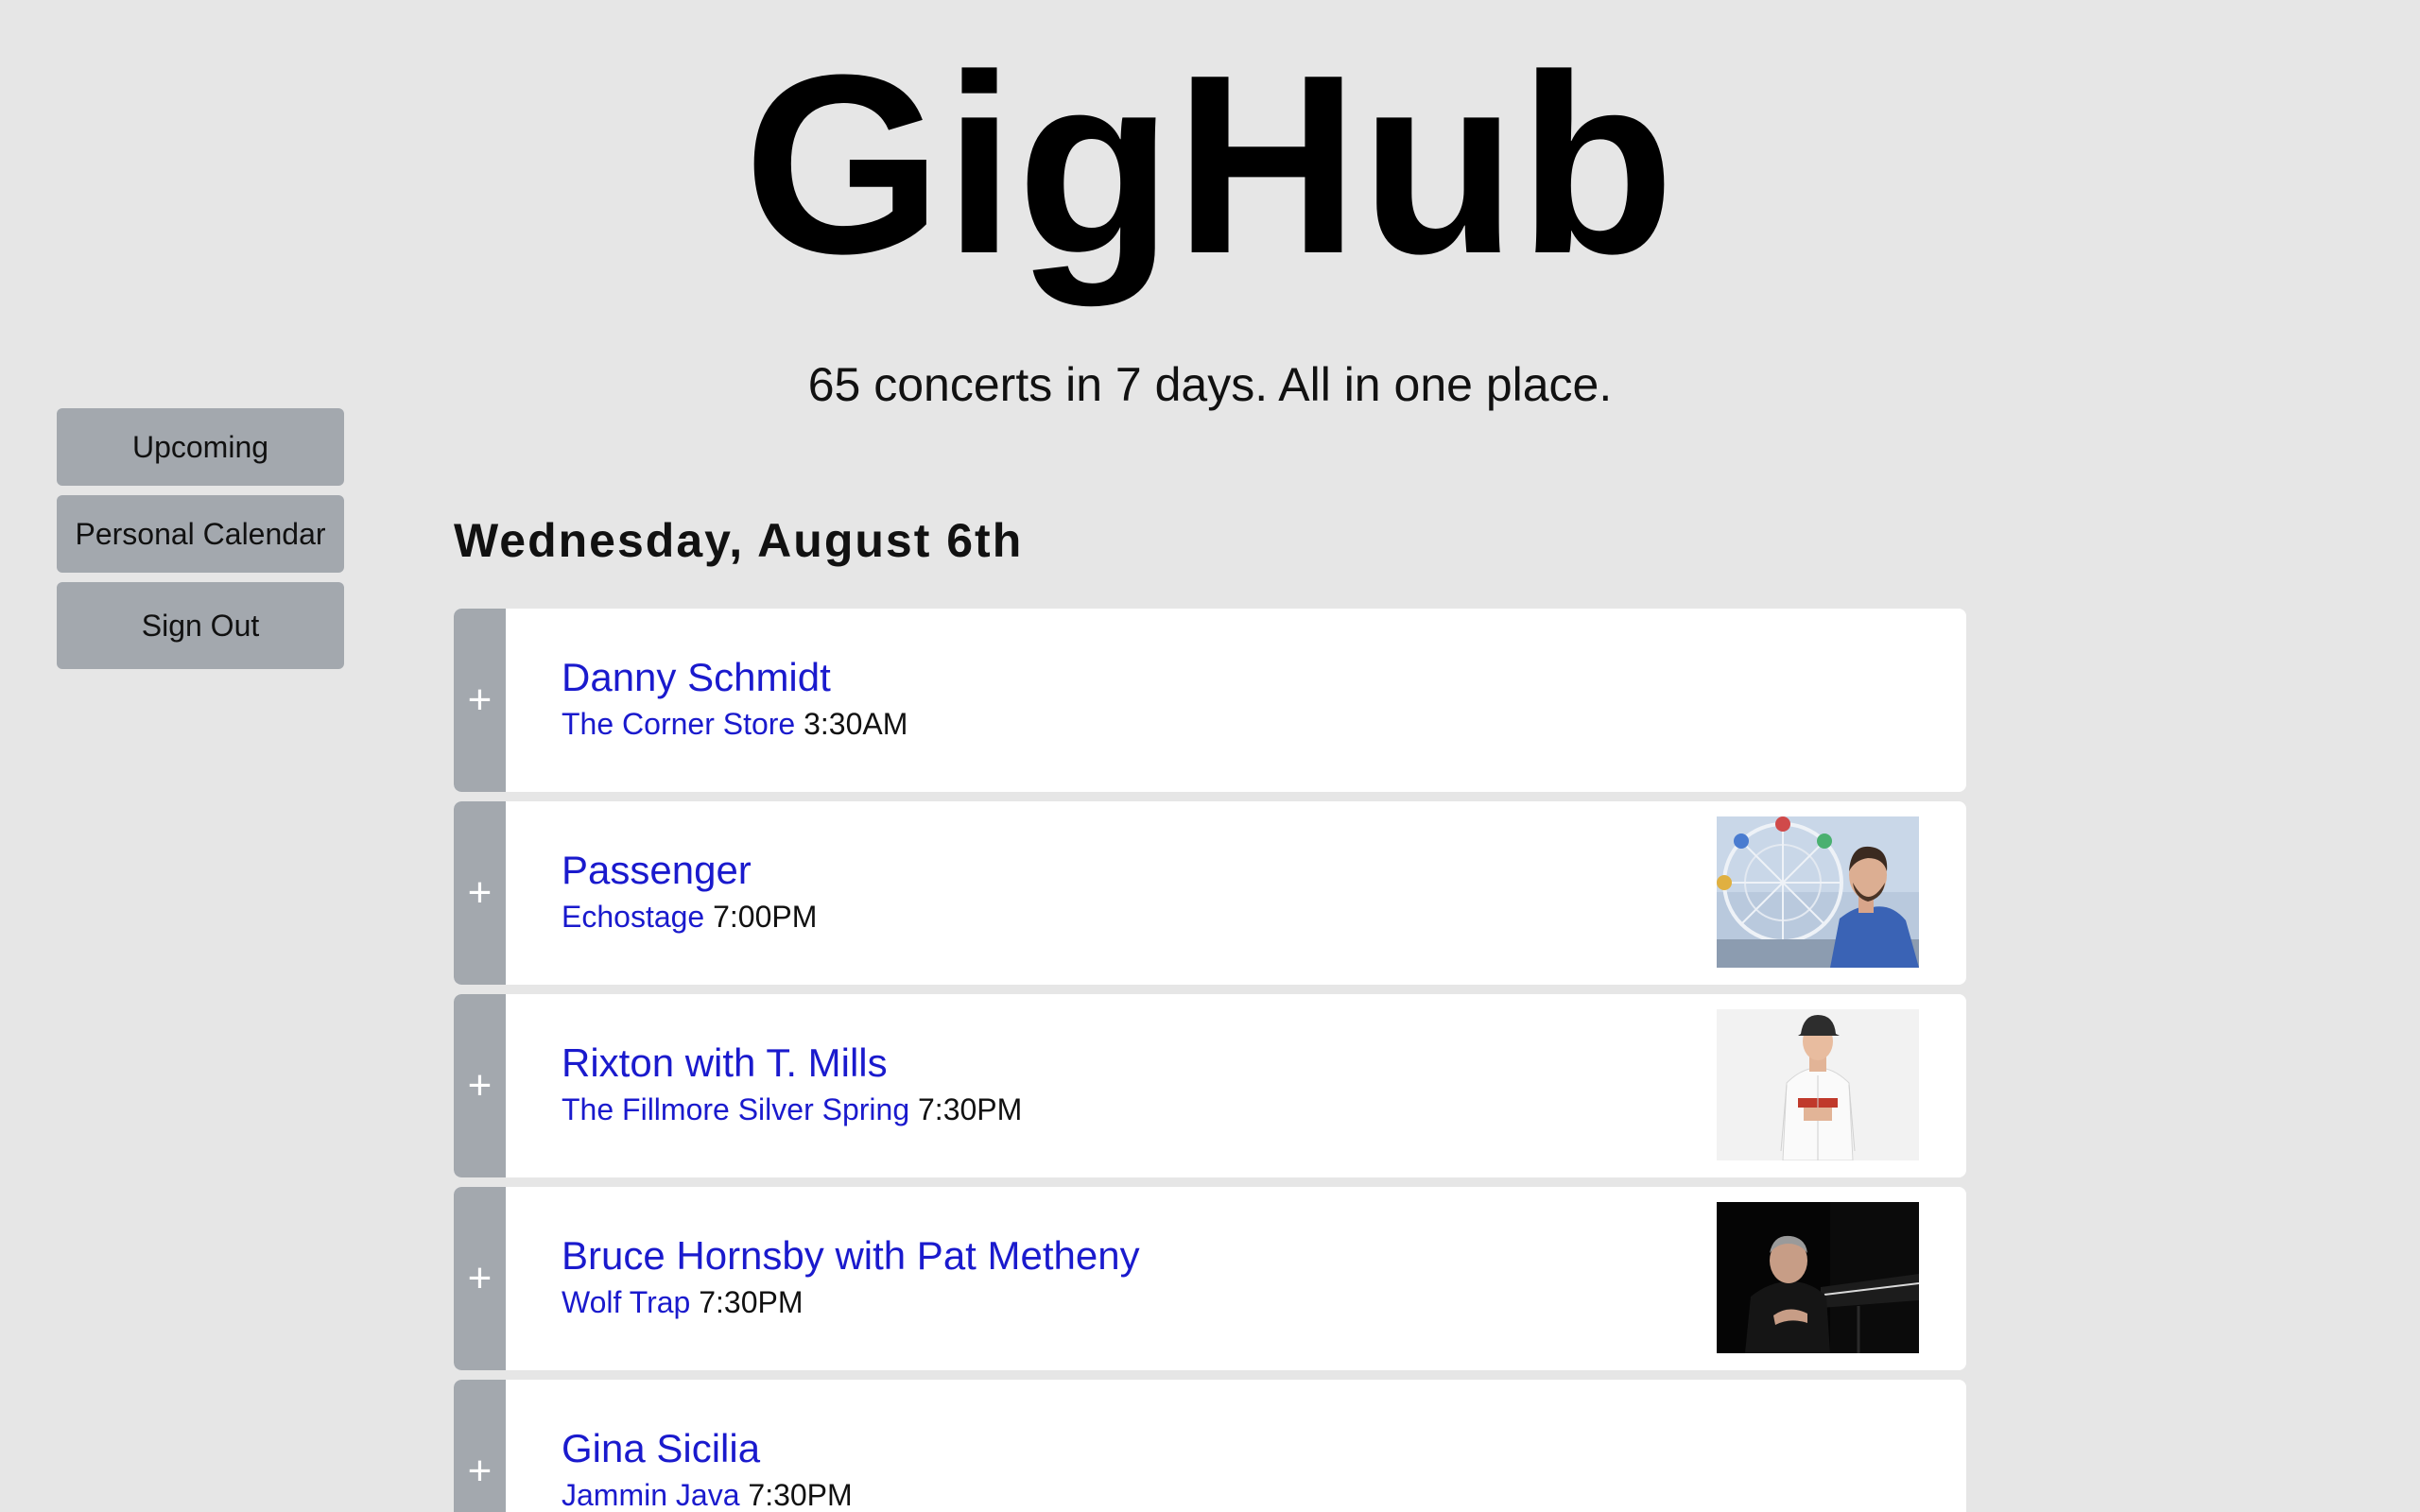  What do you see at coordinates (1210, 1446) in the screenshot?
I see `event-card: + Gina Sicilia Jammin Java 7:30PM` at bounding box center [1210, 1446].